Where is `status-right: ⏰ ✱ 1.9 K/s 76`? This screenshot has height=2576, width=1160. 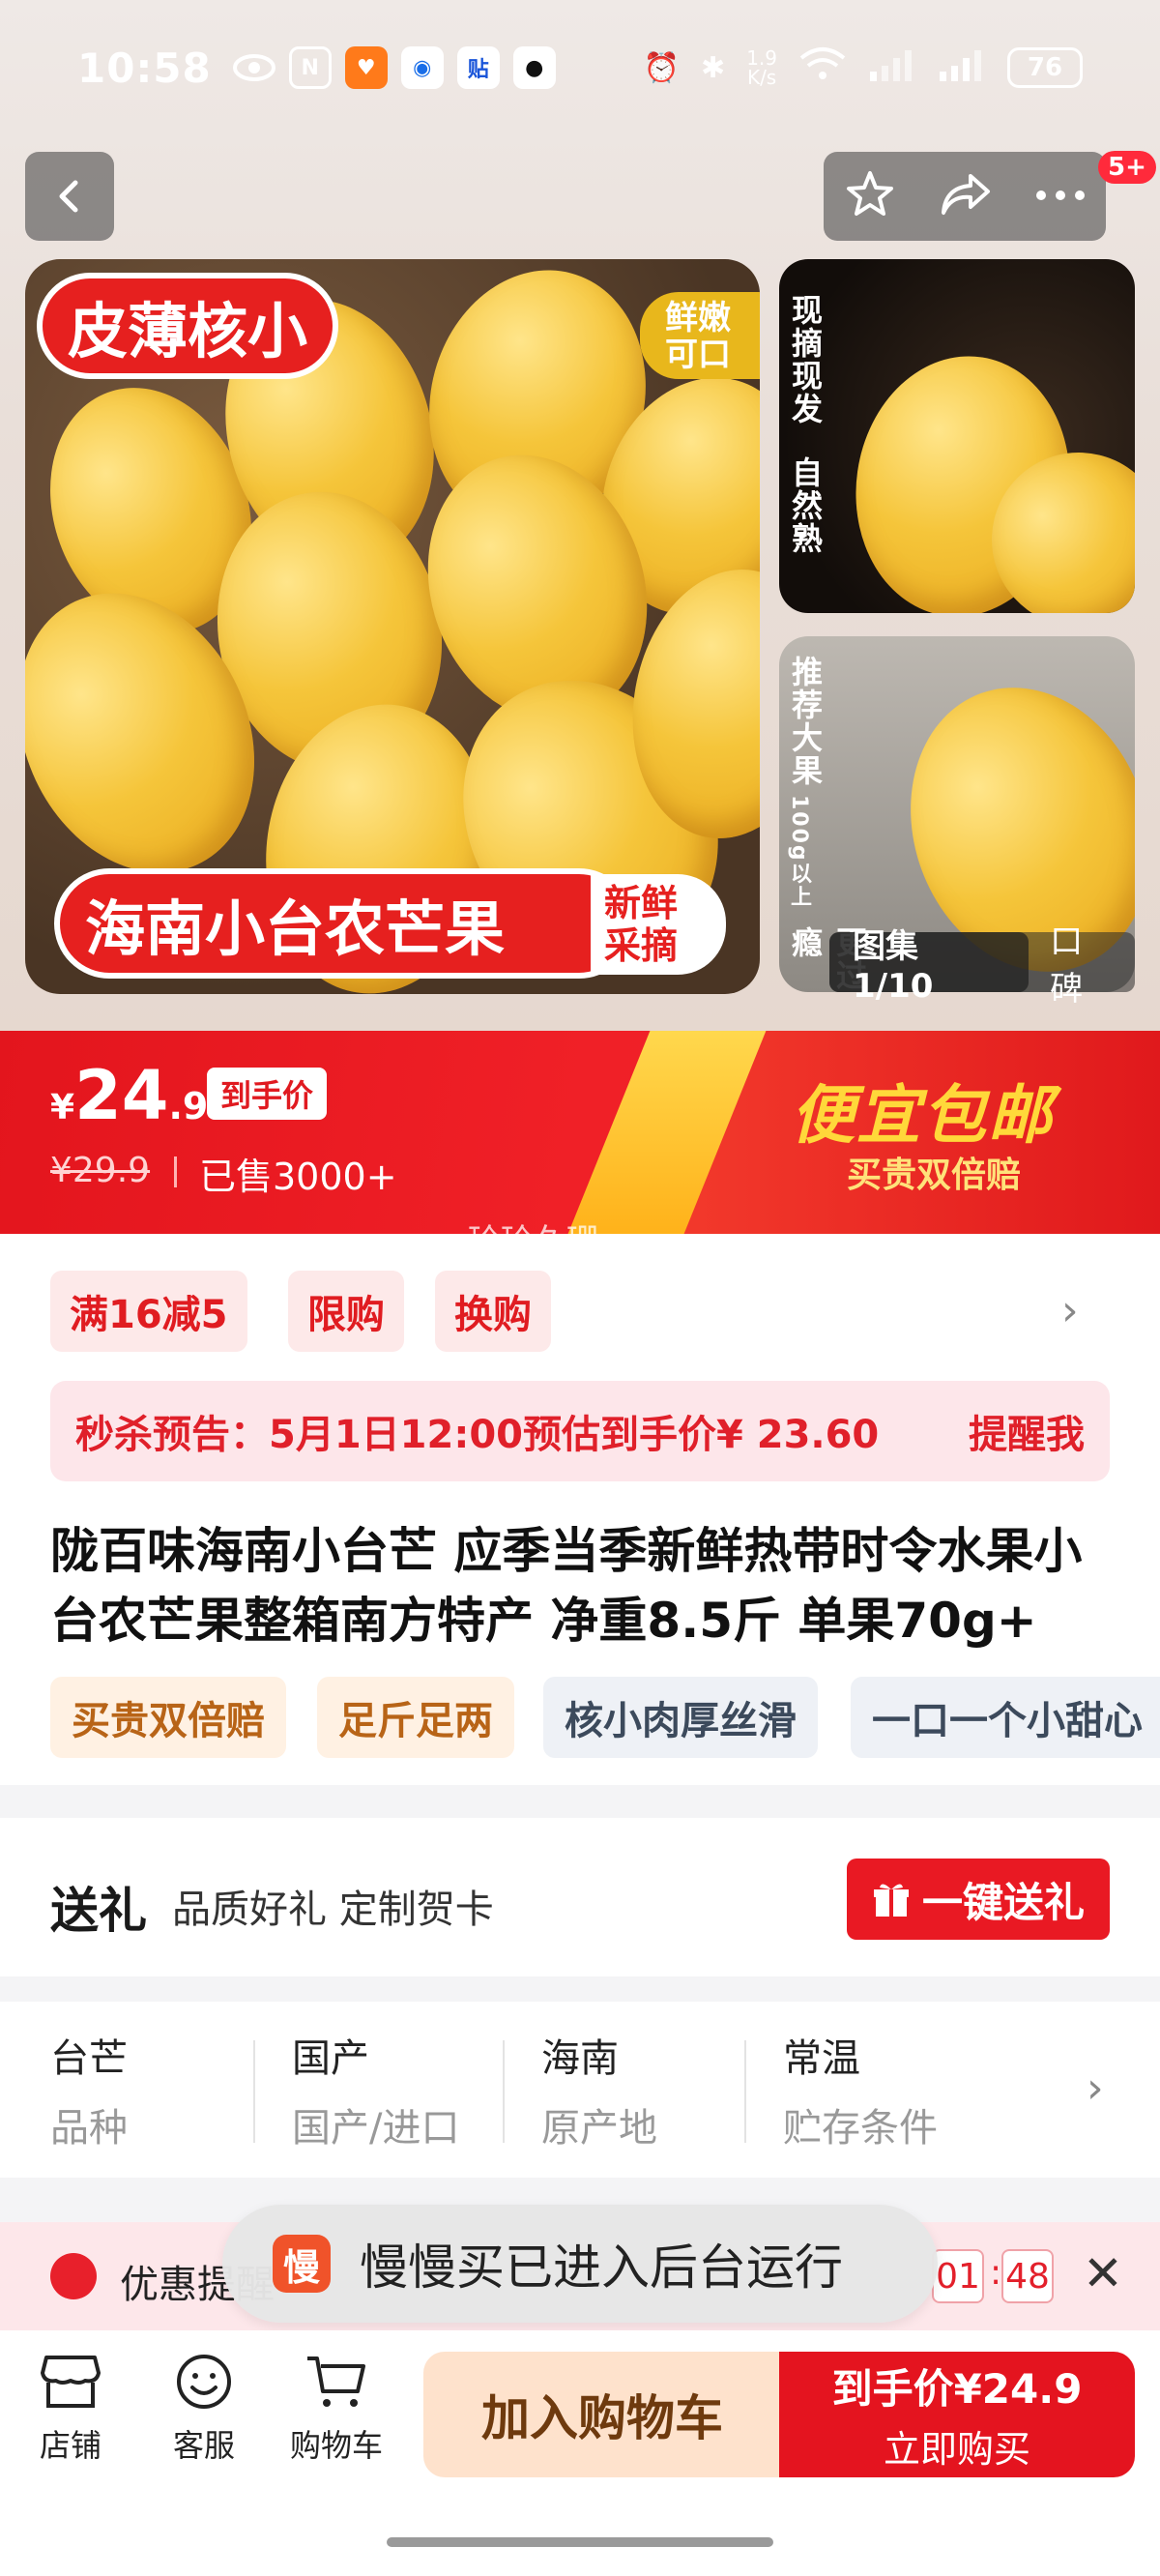 status-right: ⏰ ✱ 1.9 K/s 76 is located at coordinates (864, 67).